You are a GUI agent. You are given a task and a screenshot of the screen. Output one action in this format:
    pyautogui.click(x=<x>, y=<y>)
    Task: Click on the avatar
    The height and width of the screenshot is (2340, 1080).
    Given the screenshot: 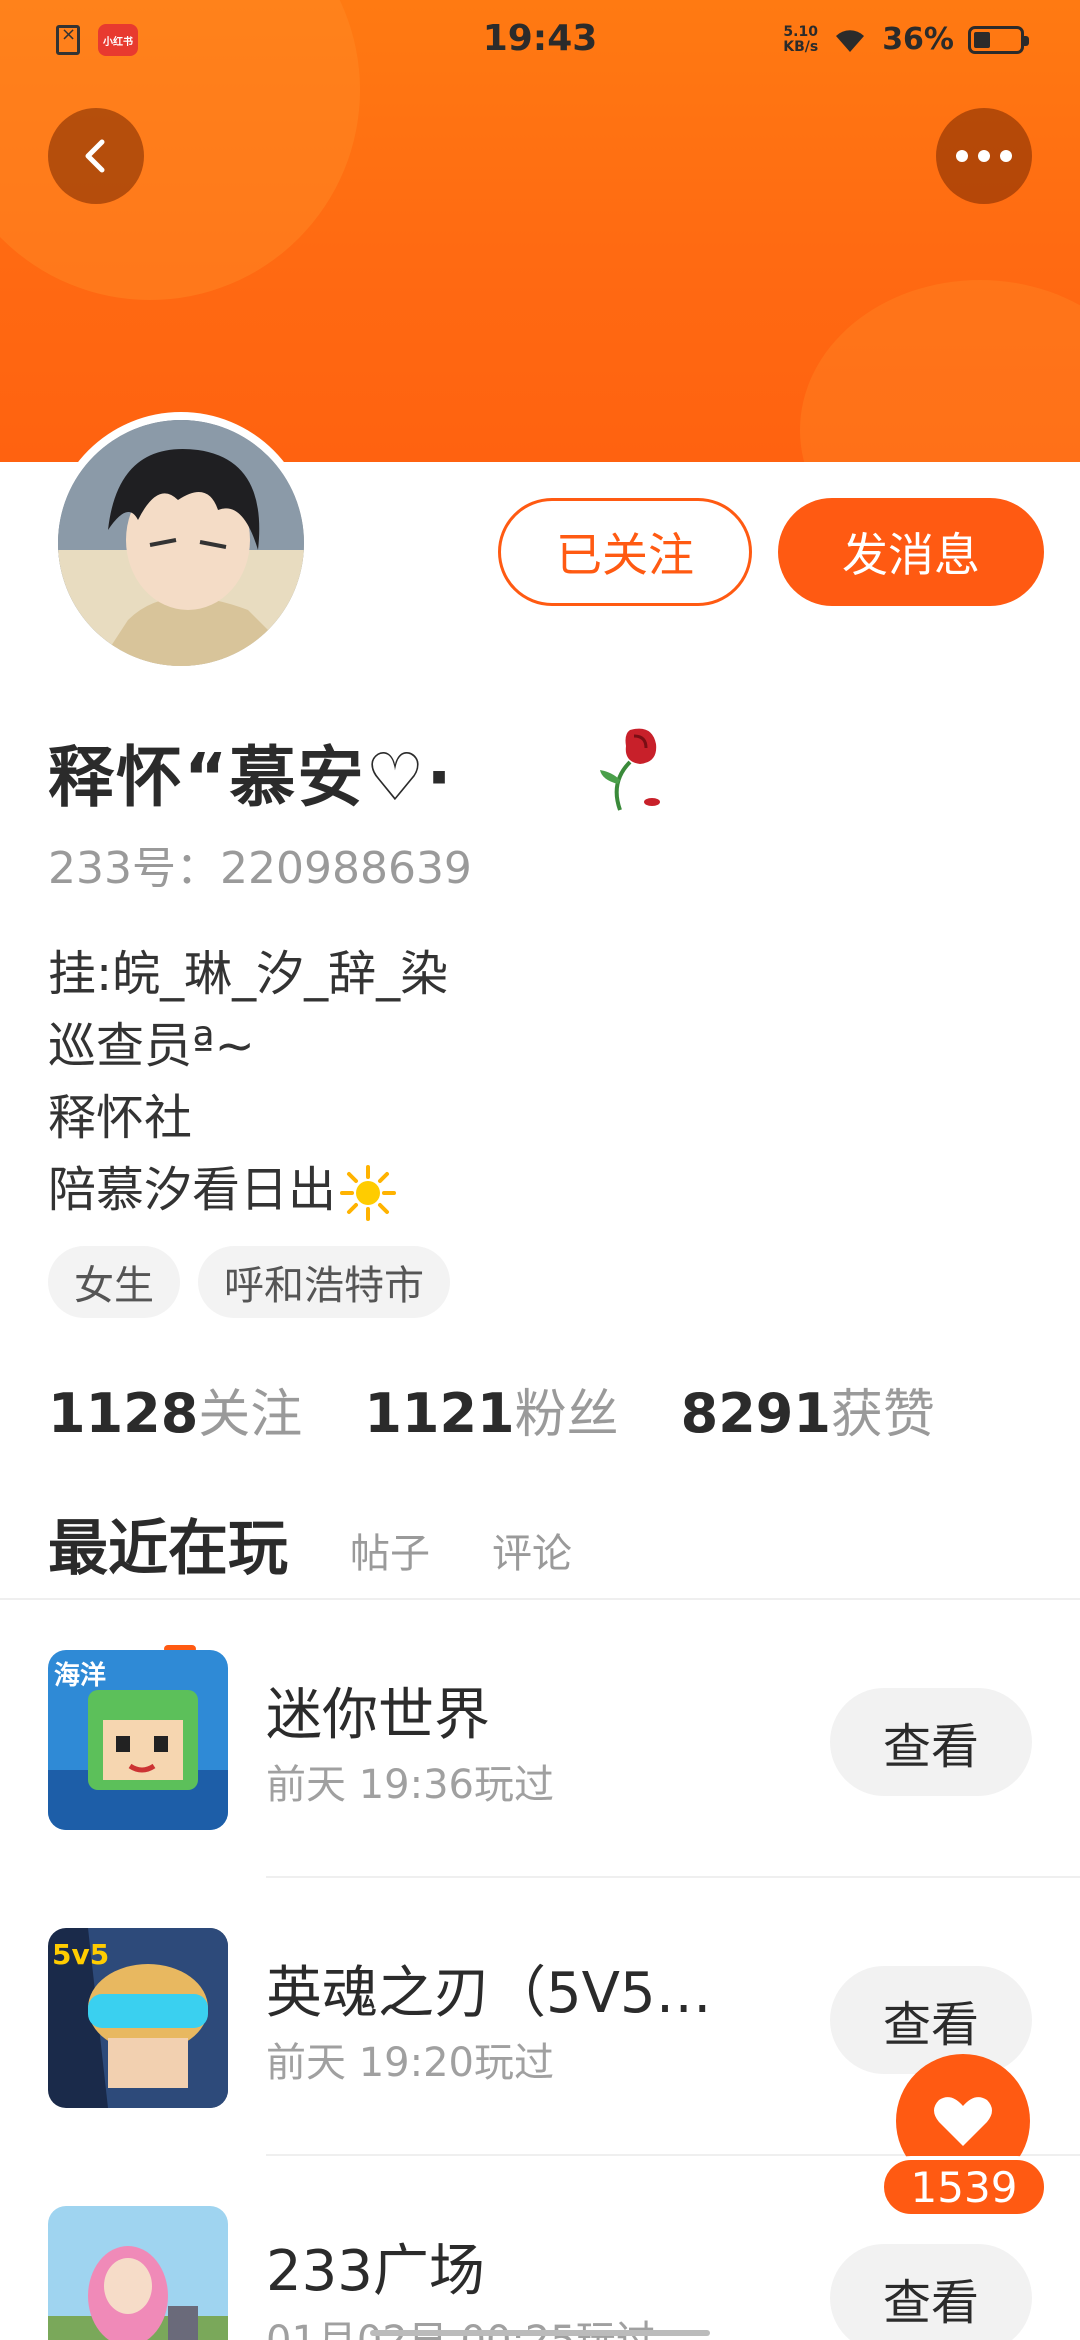 What is the action you would take?
    pyautogui.click(x=181, y=543)
    